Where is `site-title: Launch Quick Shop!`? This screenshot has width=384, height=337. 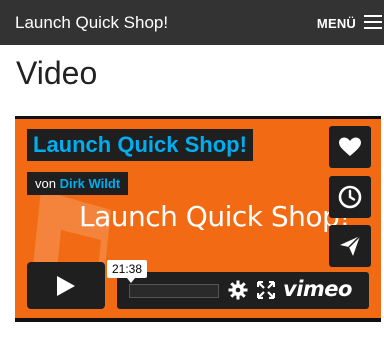
site-title: Launch Quick Shop! is located at coordinates (91, 23).